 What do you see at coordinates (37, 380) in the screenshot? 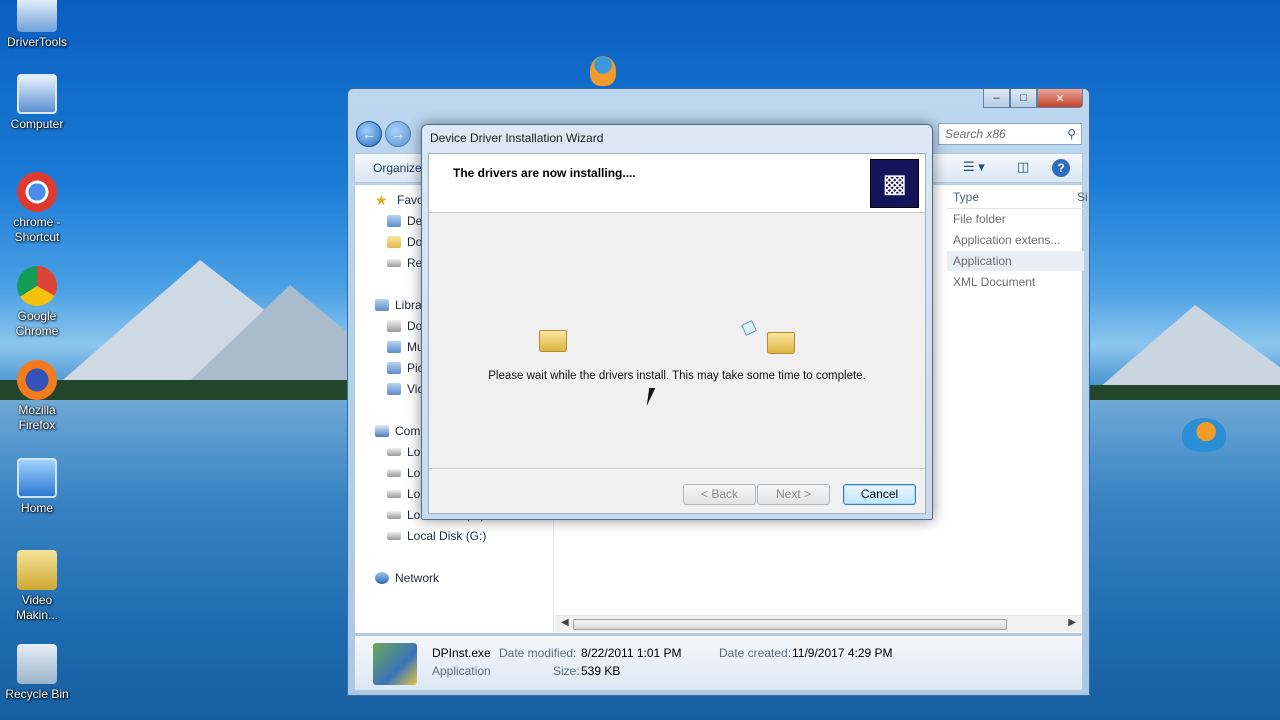
I see `firefox-icon` at bounding box center [37, 380].